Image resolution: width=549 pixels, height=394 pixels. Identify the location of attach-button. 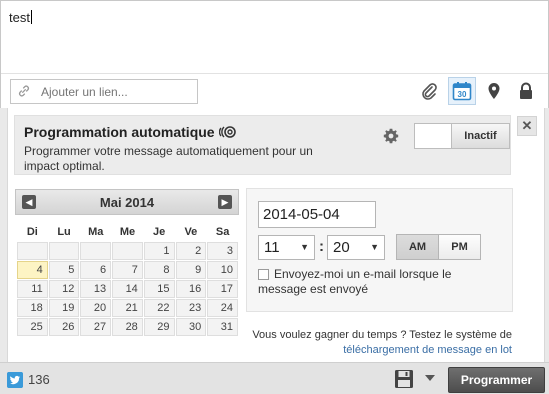
(429, 91).